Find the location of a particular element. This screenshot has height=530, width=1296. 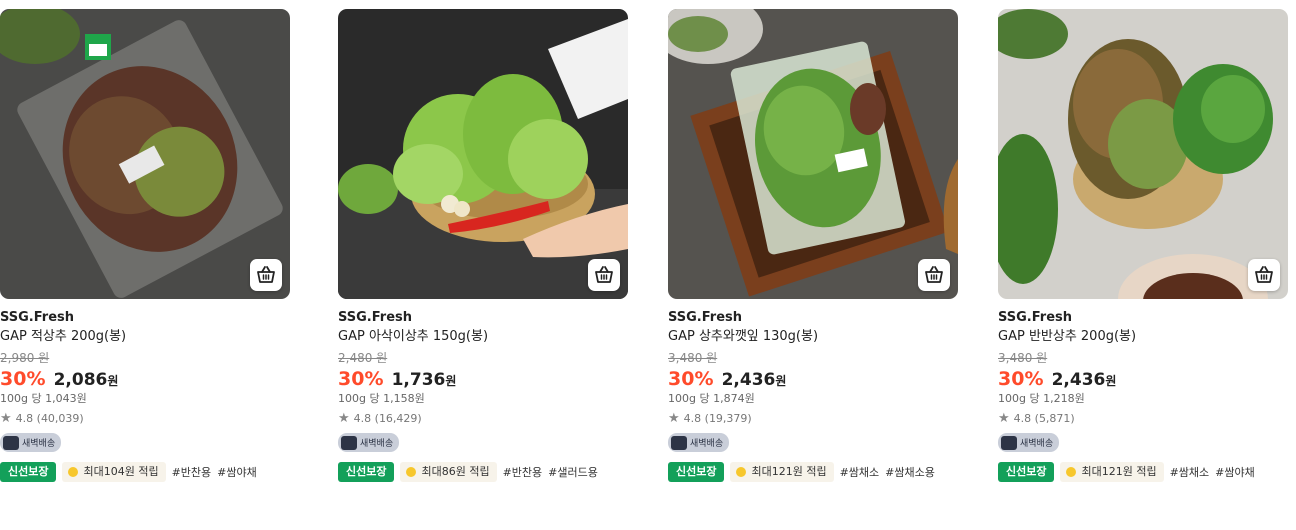

lettuce-basket-photo-icon is located at coordinates (483, 154).